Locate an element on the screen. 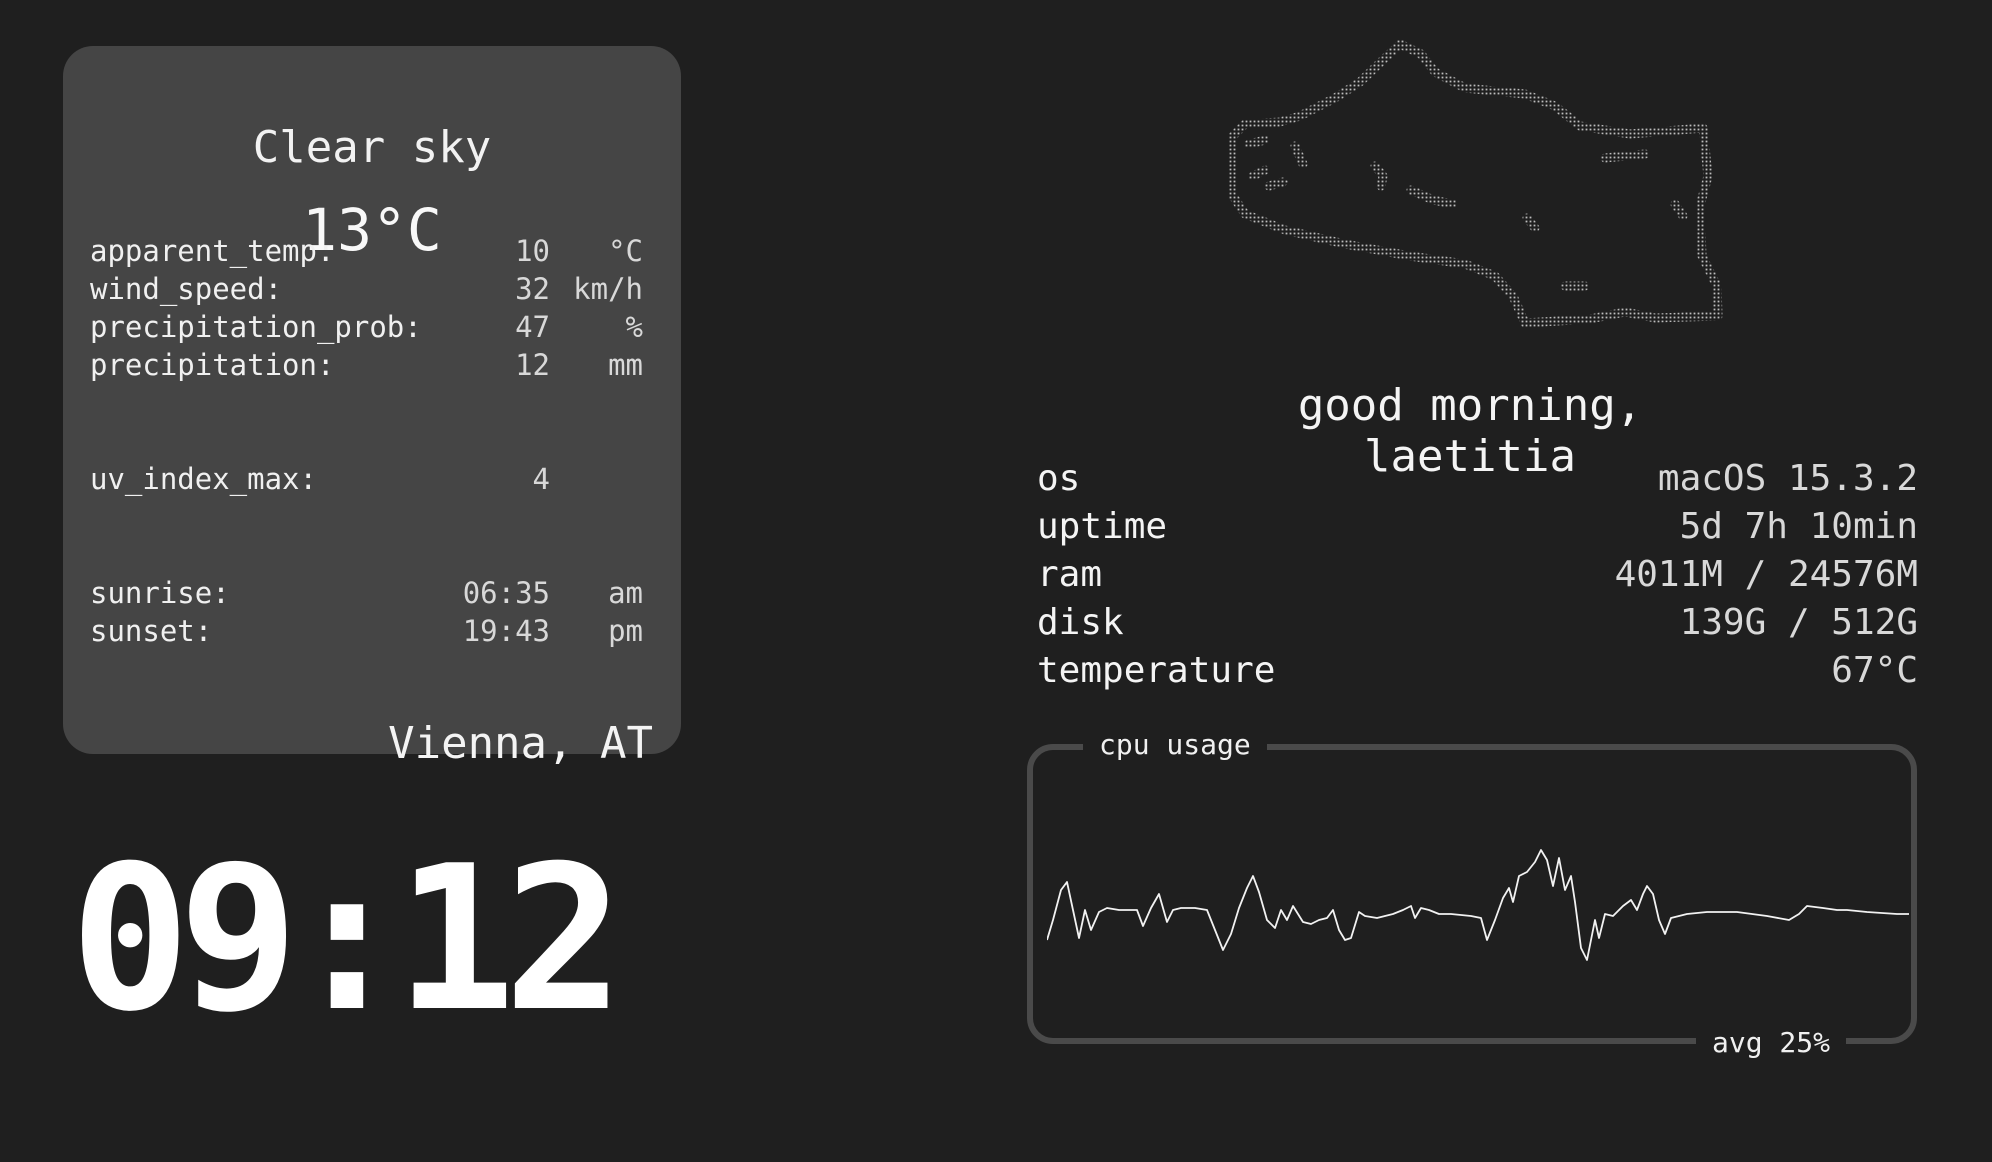 The image size is (1992, 1162). weather-row-unit: am is located at coordinates (625, 593).